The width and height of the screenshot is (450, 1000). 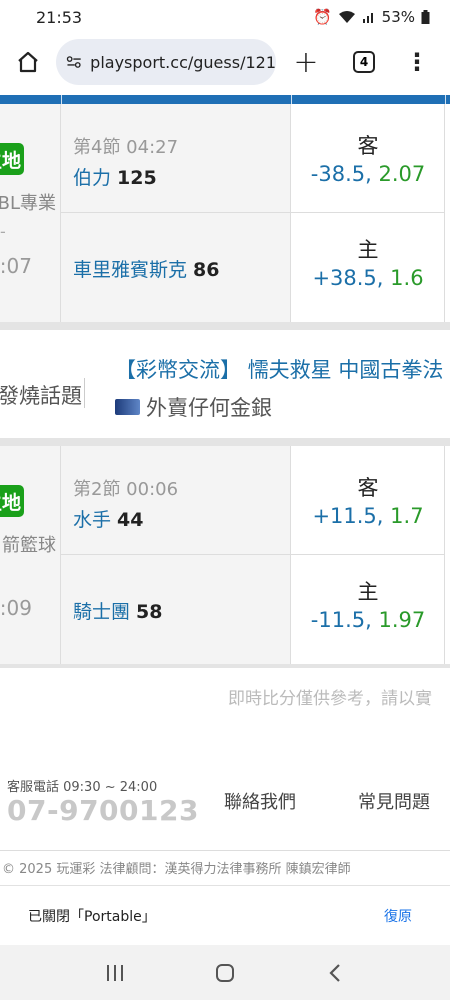 I want to click on team-name: 騎士團, so click(x=102, y=612).